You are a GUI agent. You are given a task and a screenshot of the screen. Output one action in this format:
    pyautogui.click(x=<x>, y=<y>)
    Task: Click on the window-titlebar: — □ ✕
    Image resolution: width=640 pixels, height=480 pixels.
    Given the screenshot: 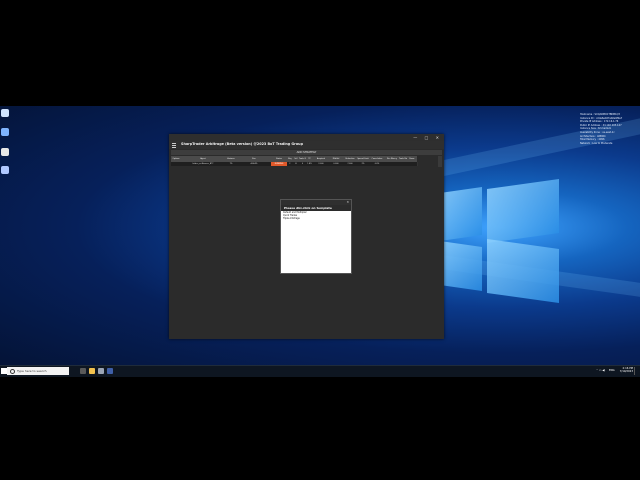 What is the action you would take?
    pyautogui.click(x=306, y=137)
    